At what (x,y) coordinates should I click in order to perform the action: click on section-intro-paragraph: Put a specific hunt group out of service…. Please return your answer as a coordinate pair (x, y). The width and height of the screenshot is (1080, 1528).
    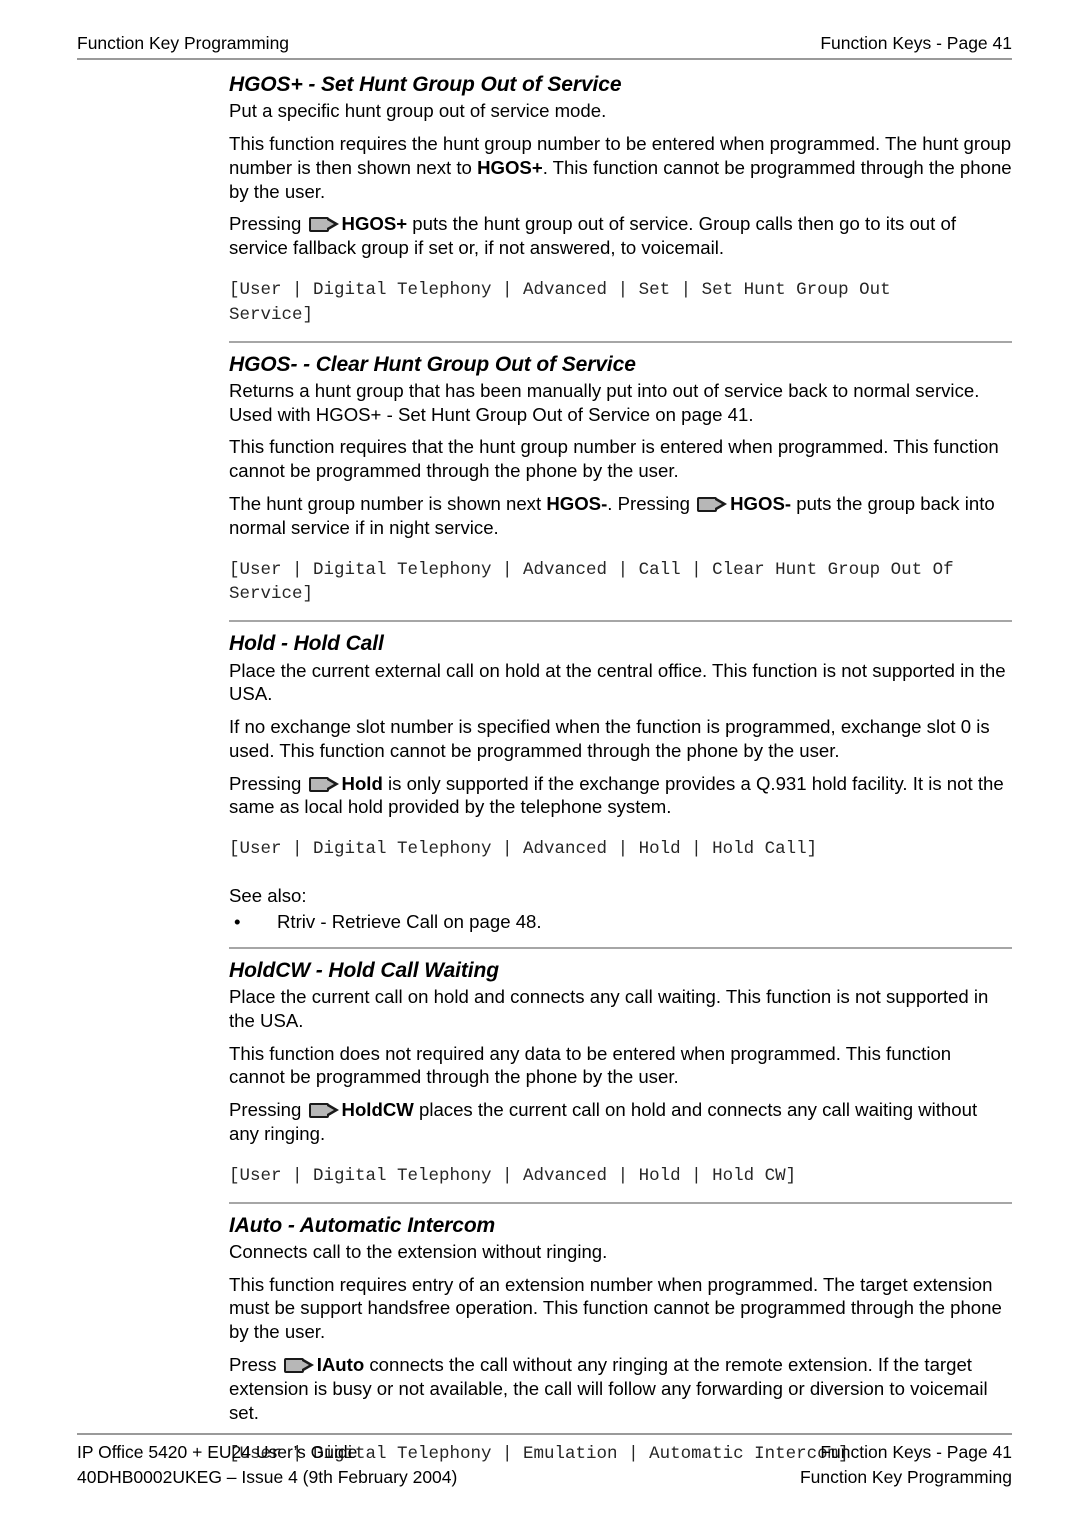
    Looking at the image, I should click on (418, 111).